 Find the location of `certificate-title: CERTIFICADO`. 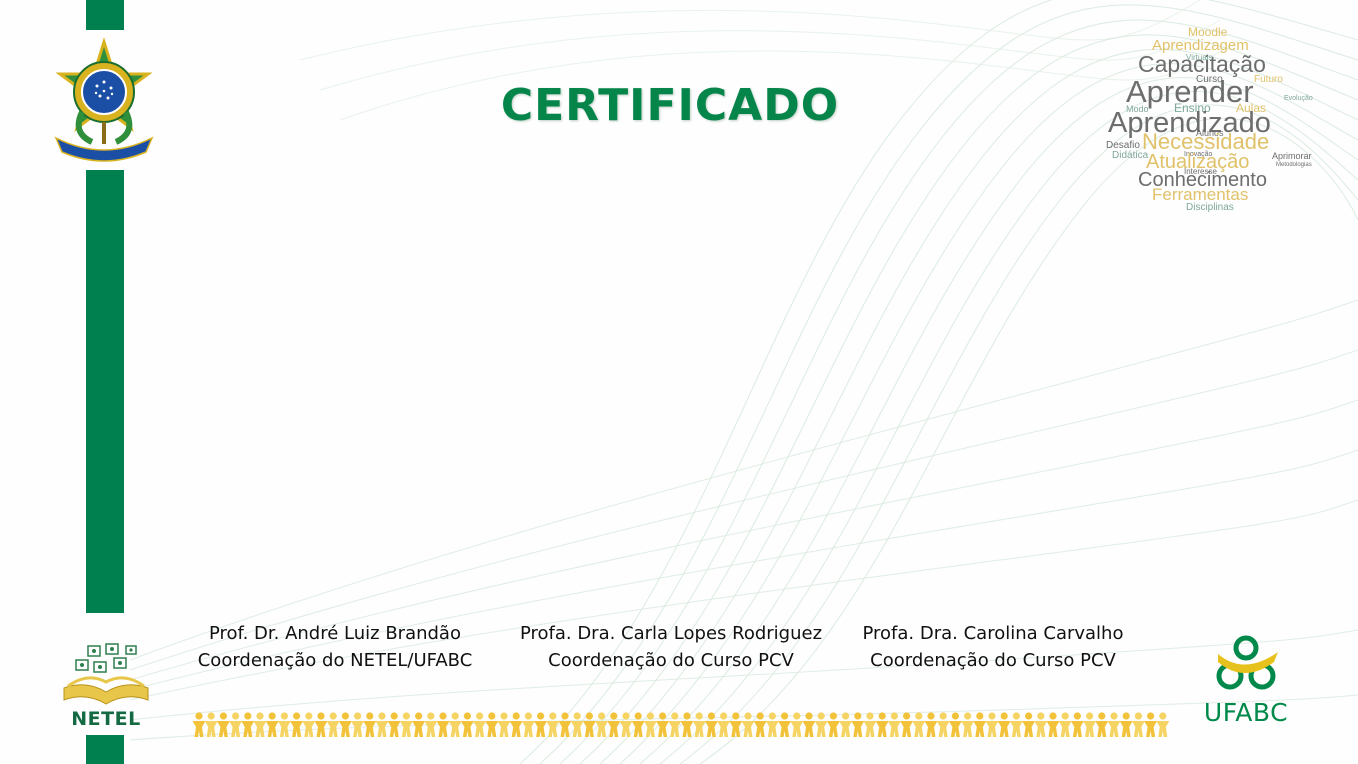

certificate-title: CERTIFICADO is located at coordinates (670, 105).